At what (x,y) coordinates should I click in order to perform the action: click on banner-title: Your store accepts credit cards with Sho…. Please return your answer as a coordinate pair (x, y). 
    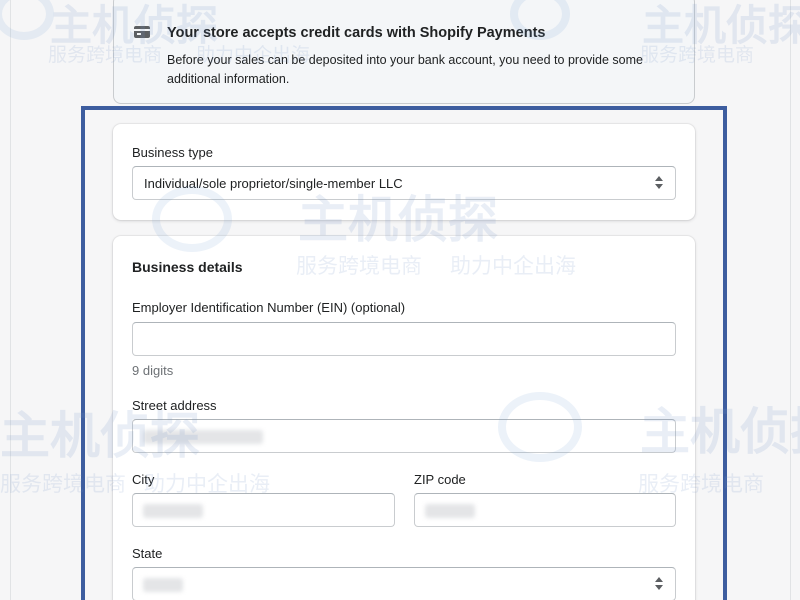
    Looking at the image, I should click on (356, 33).